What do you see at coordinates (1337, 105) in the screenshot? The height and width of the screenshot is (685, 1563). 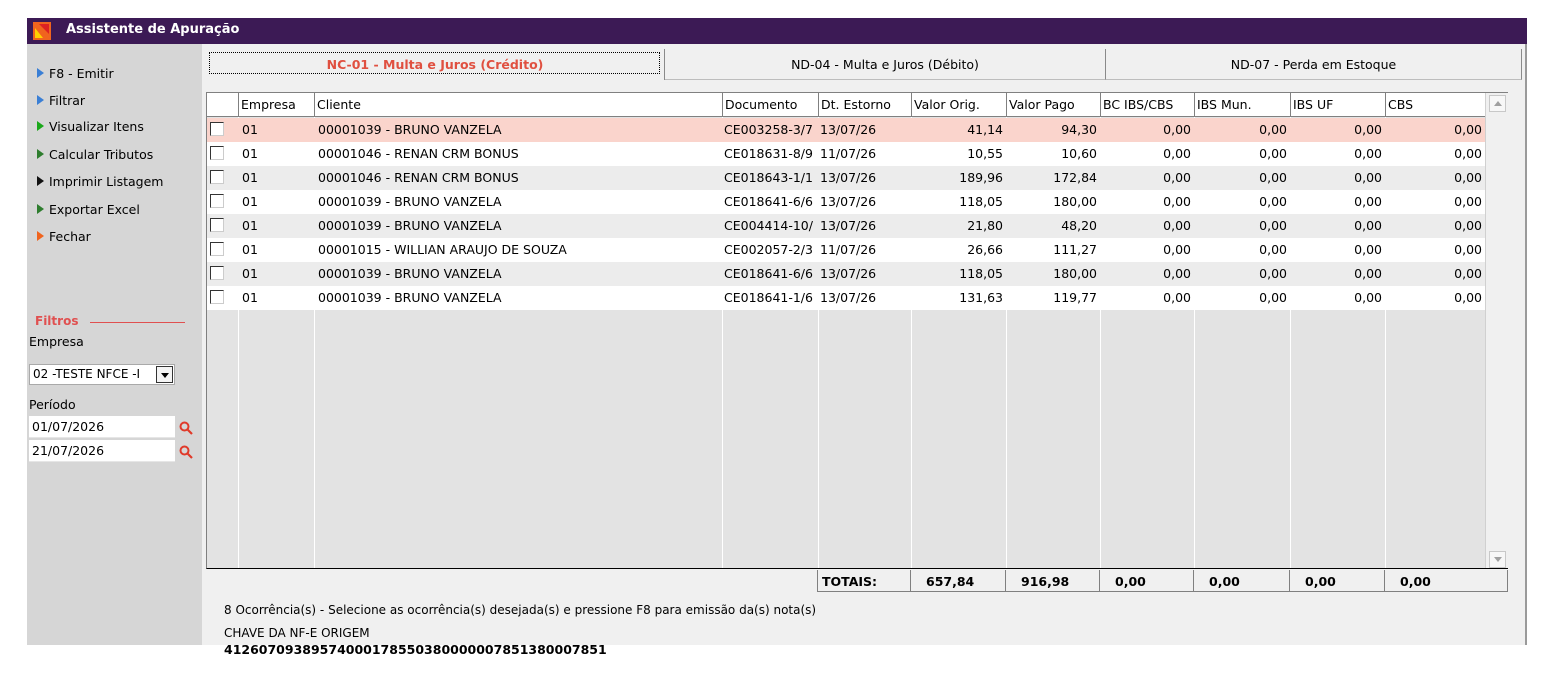 I see `header-ibs-uf: IBS UF` at bounding box center [1337, 105].